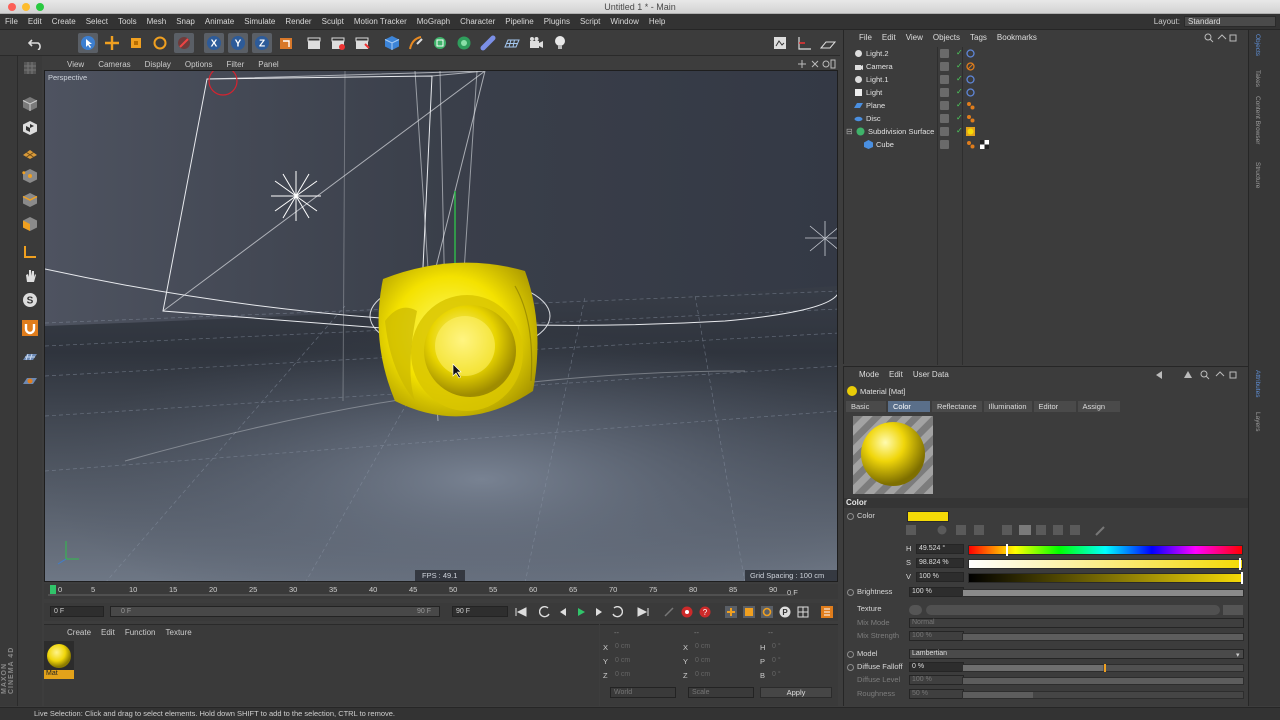 Image resolution: width=1280 pixels, height=720 pixels. I want to click on current-frame-field: 0 F, so click(77, 611).